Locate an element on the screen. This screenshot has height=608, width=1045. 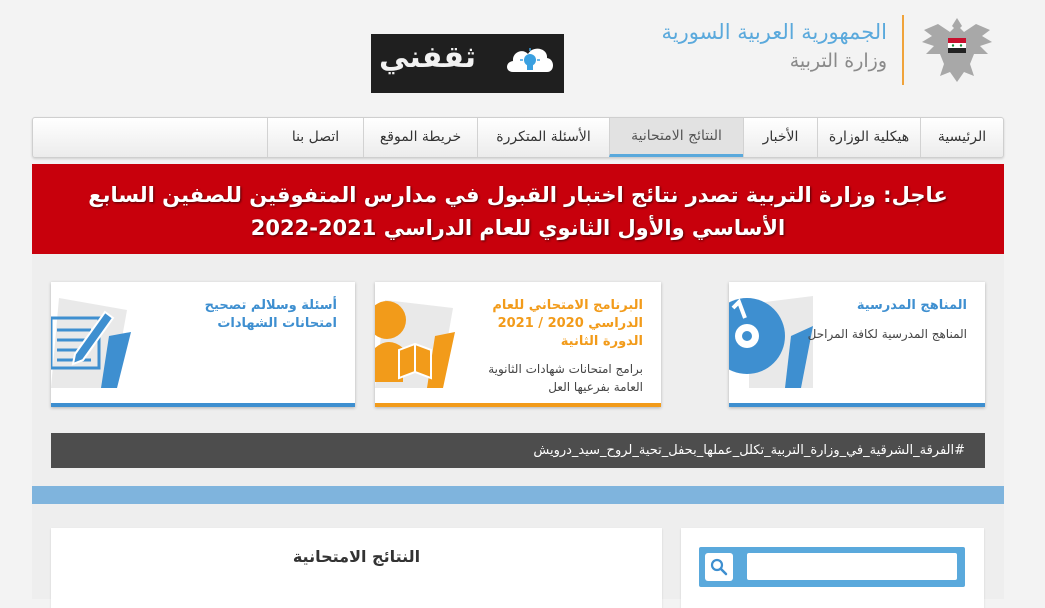
ministry-name: وزارة التربية is located at coordinates (838, 61).